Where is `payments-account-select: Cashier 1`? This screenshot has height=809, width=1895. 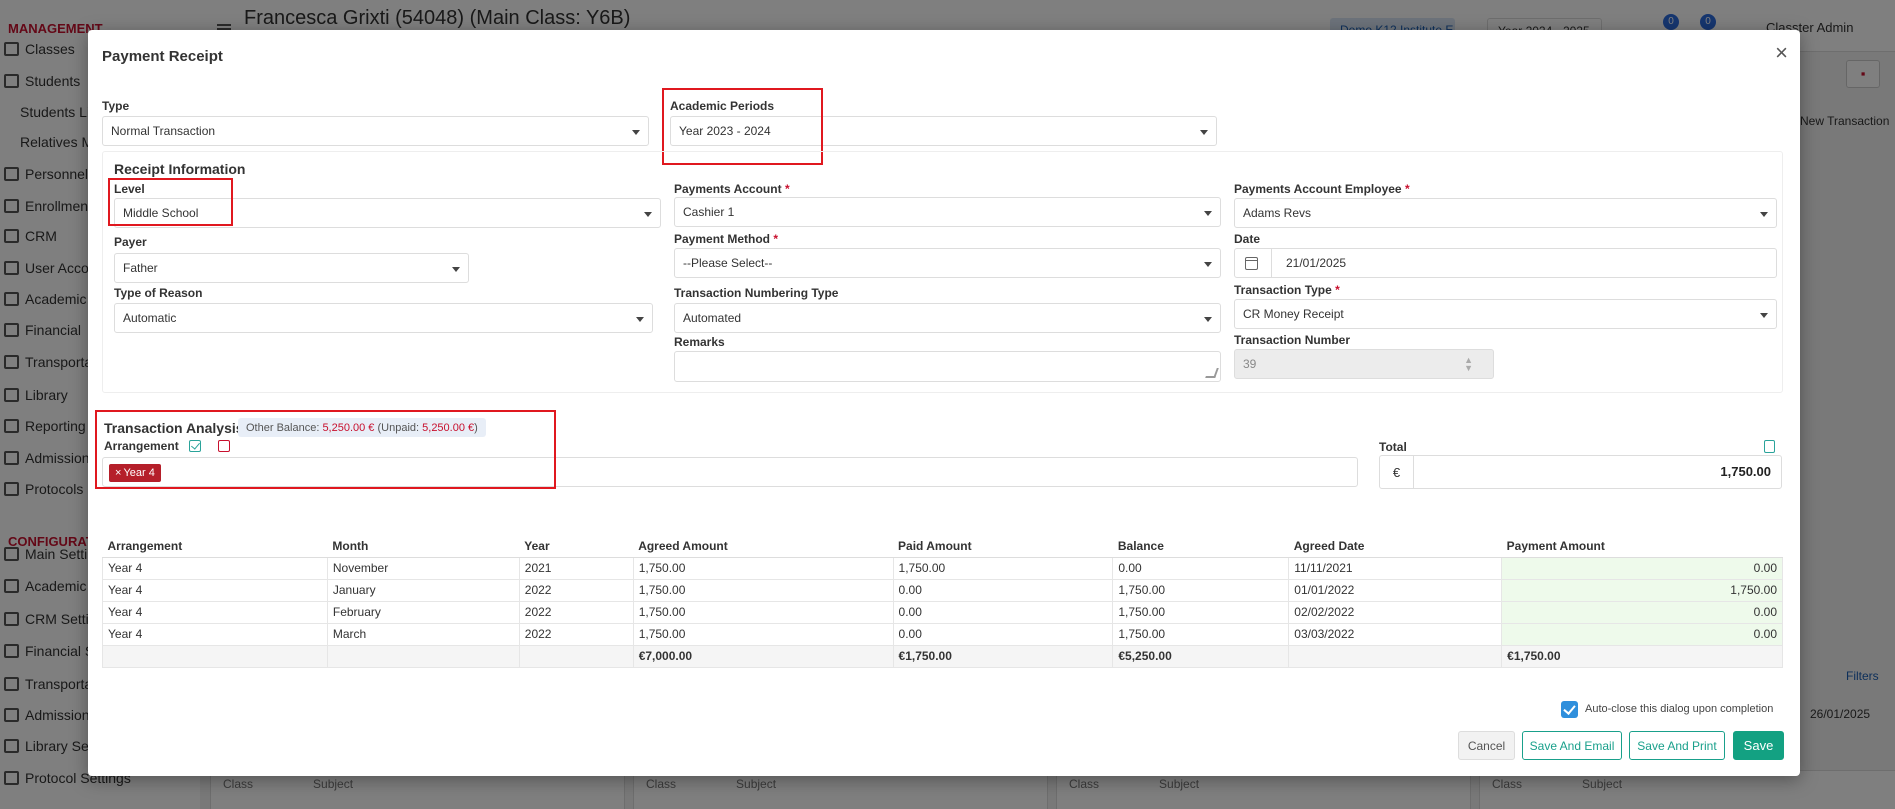 payments-account-select: Cashier 1 is located at coordinates (947, 212).